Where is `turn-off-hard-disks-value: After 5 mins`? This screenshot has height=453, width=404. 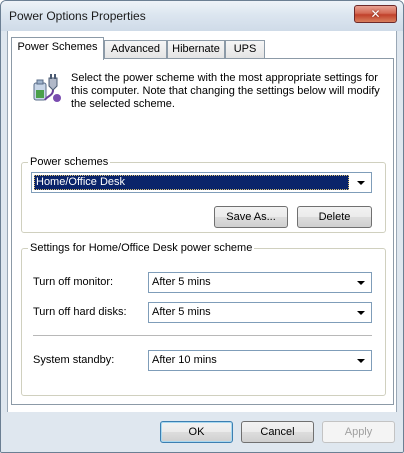 turn-off-hard-disks-value: After 5 mins is located at coordinates (181, 312).